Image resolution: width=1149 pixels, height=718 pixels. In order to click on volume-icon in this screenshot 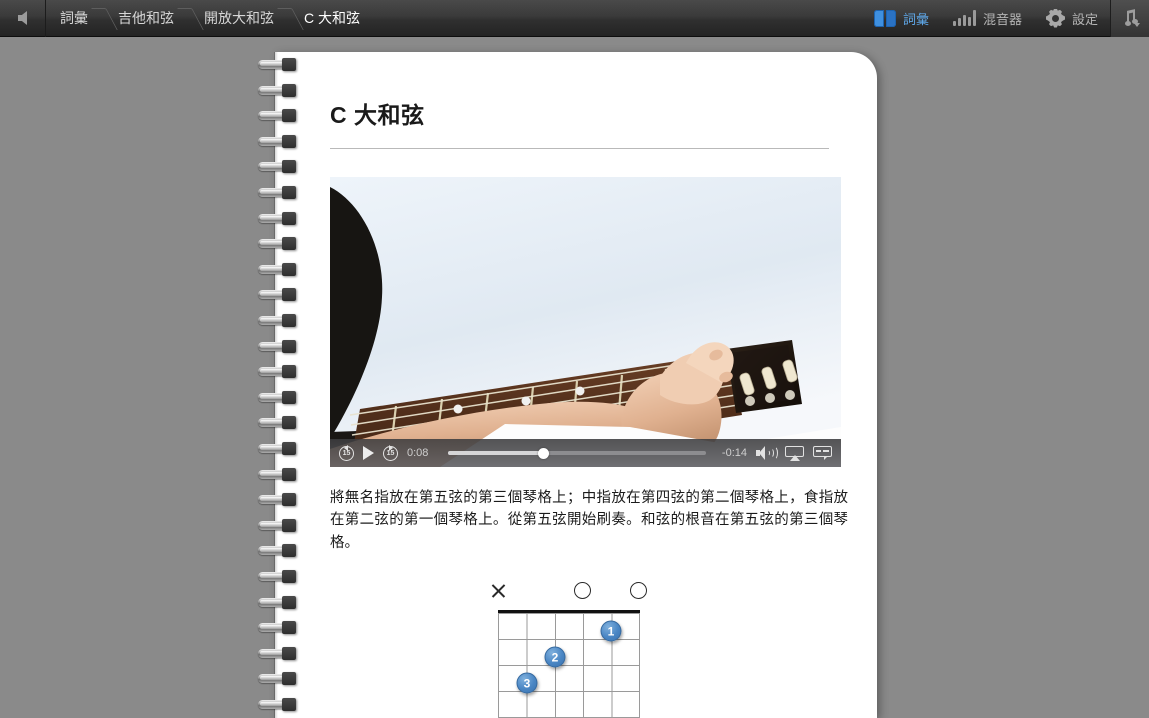, I will do `click(767, 453)`.